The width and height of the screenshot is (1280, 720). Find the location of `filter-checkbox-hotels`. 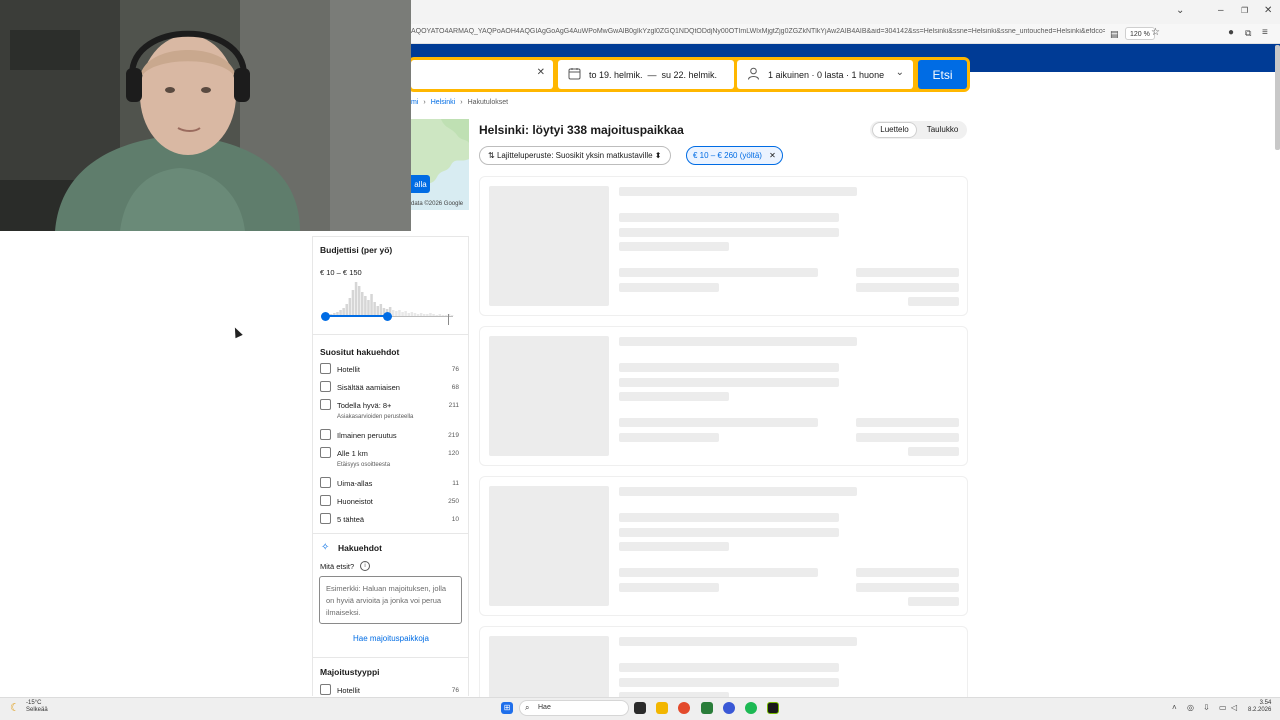

filter-checkbox-hotels is located at coordinates (325, 368).